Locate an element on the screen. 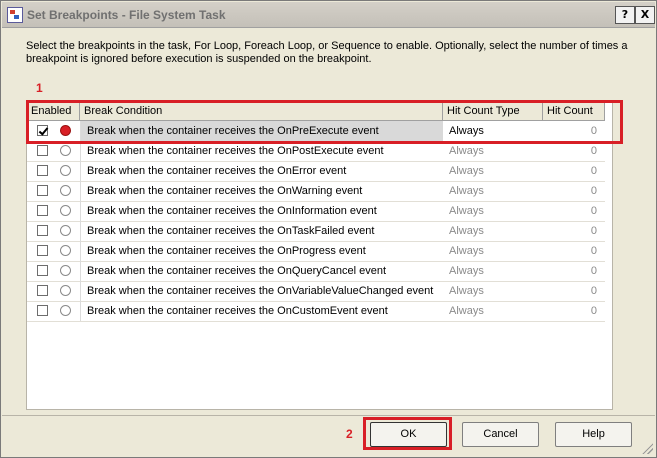 The height and width of the screenshot is (458, 657). annotation-marker-2: 2 is located at coordinates (349, 434).